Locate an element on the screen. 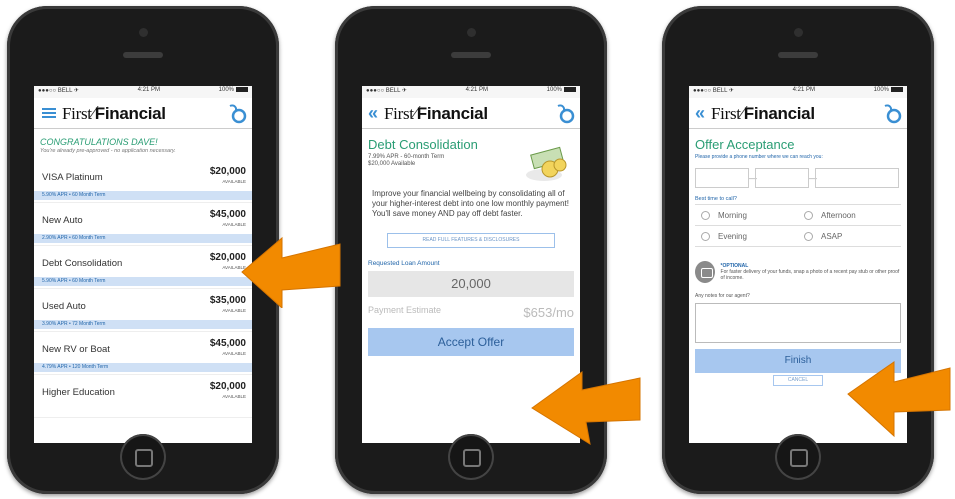 This screenshot has width=955, height=499. app-header: First⁄Financial is located at coordinates (143, 113).